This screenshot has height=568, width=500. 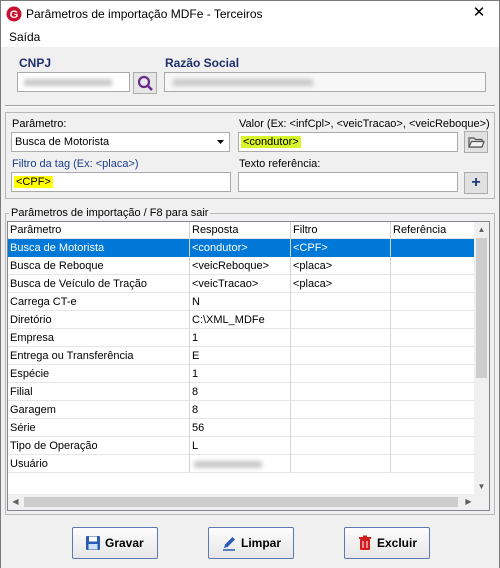 What do you see at coordinates (99, 320) in the screenshot?
I see `cell-parametro: Diretório` at bounding box center [99, 320].